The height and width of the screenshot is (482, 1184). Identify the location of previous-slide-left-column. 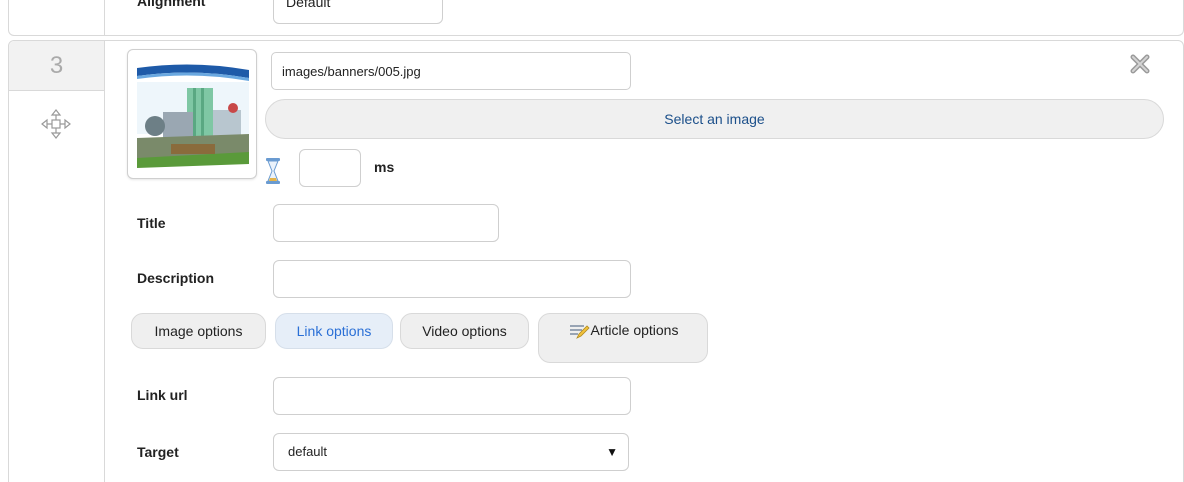
(57, 17).